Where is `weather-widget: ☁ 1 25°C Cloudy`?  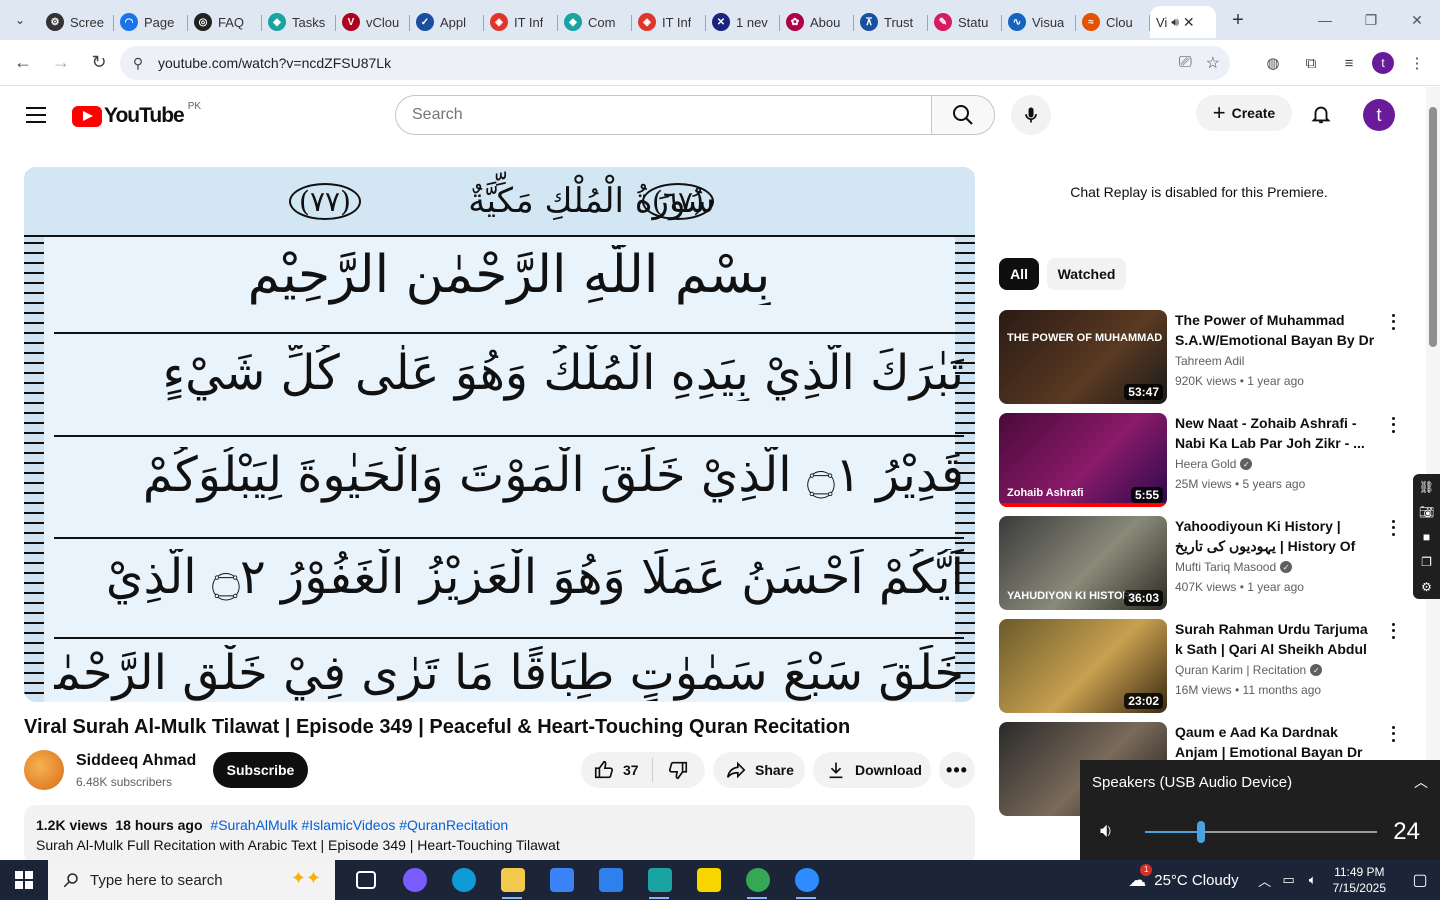
weather-widget: ☁ 1 25°C Cloudy is located at coordinates (1183, 877).